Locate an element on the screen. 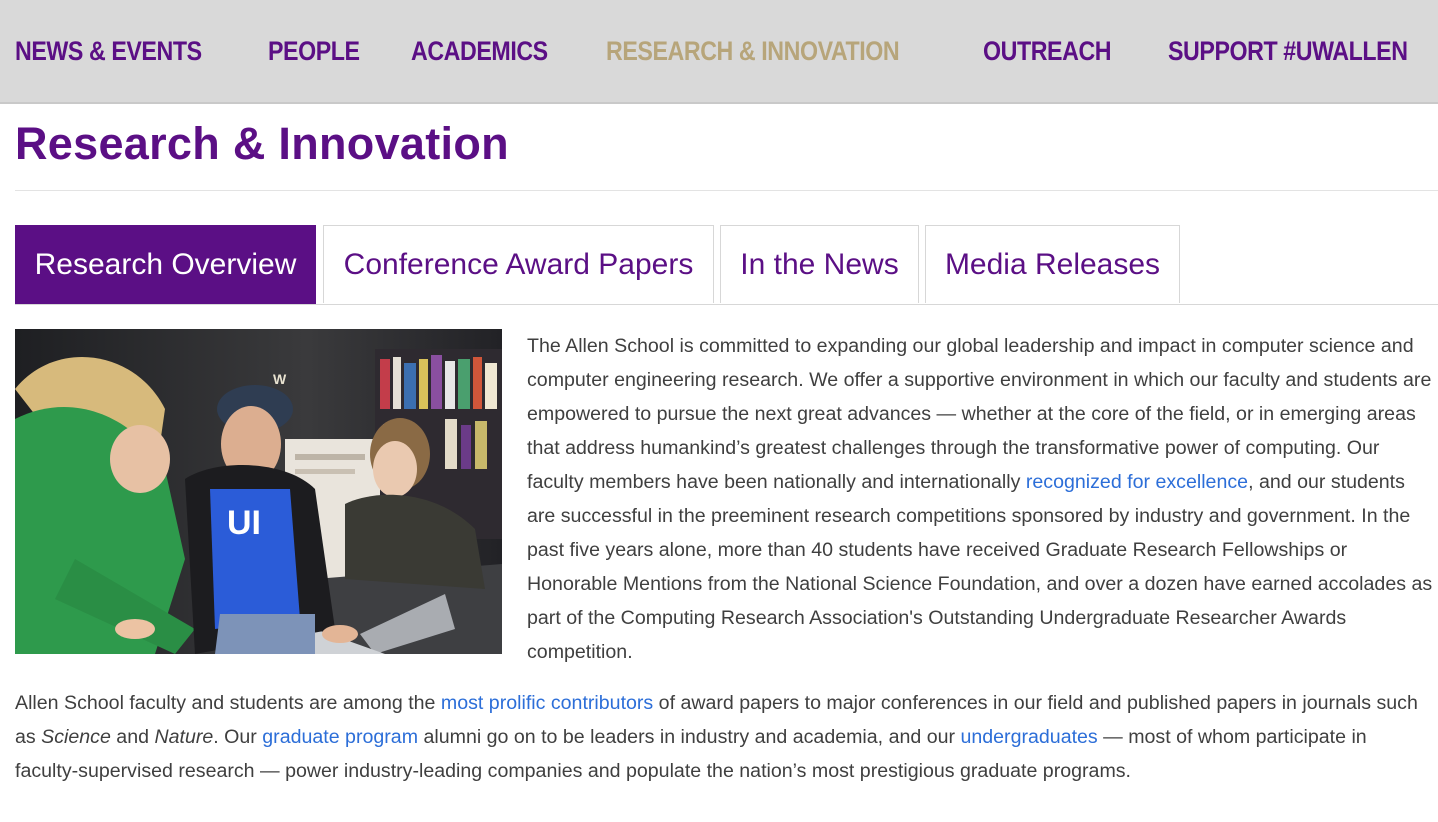 Image resolution: width=1438 pixels, height=822 pixels. tab-research-overview: Research Overview is located at coordinates (165, 264).